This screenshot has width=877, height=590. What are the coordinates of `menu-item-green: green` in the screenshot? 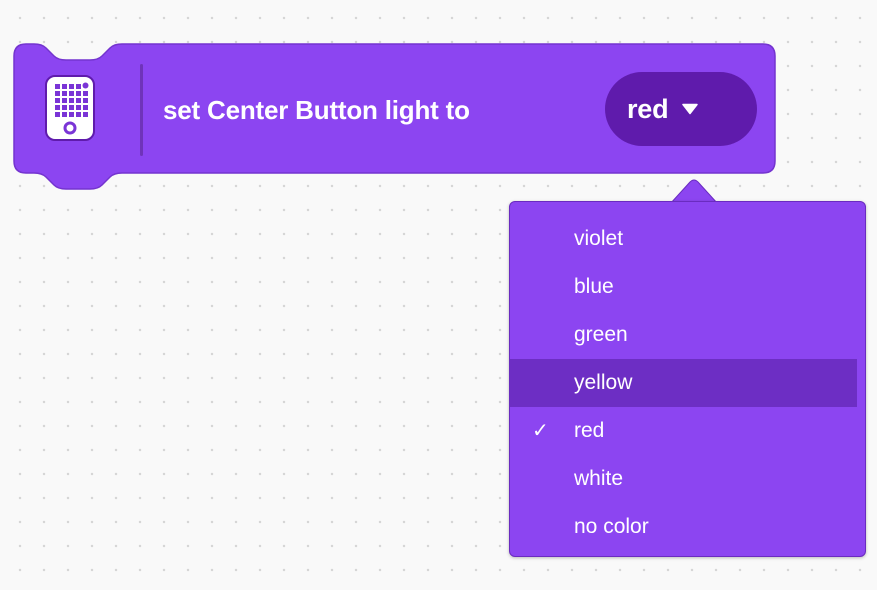 It's located at (687, 335).